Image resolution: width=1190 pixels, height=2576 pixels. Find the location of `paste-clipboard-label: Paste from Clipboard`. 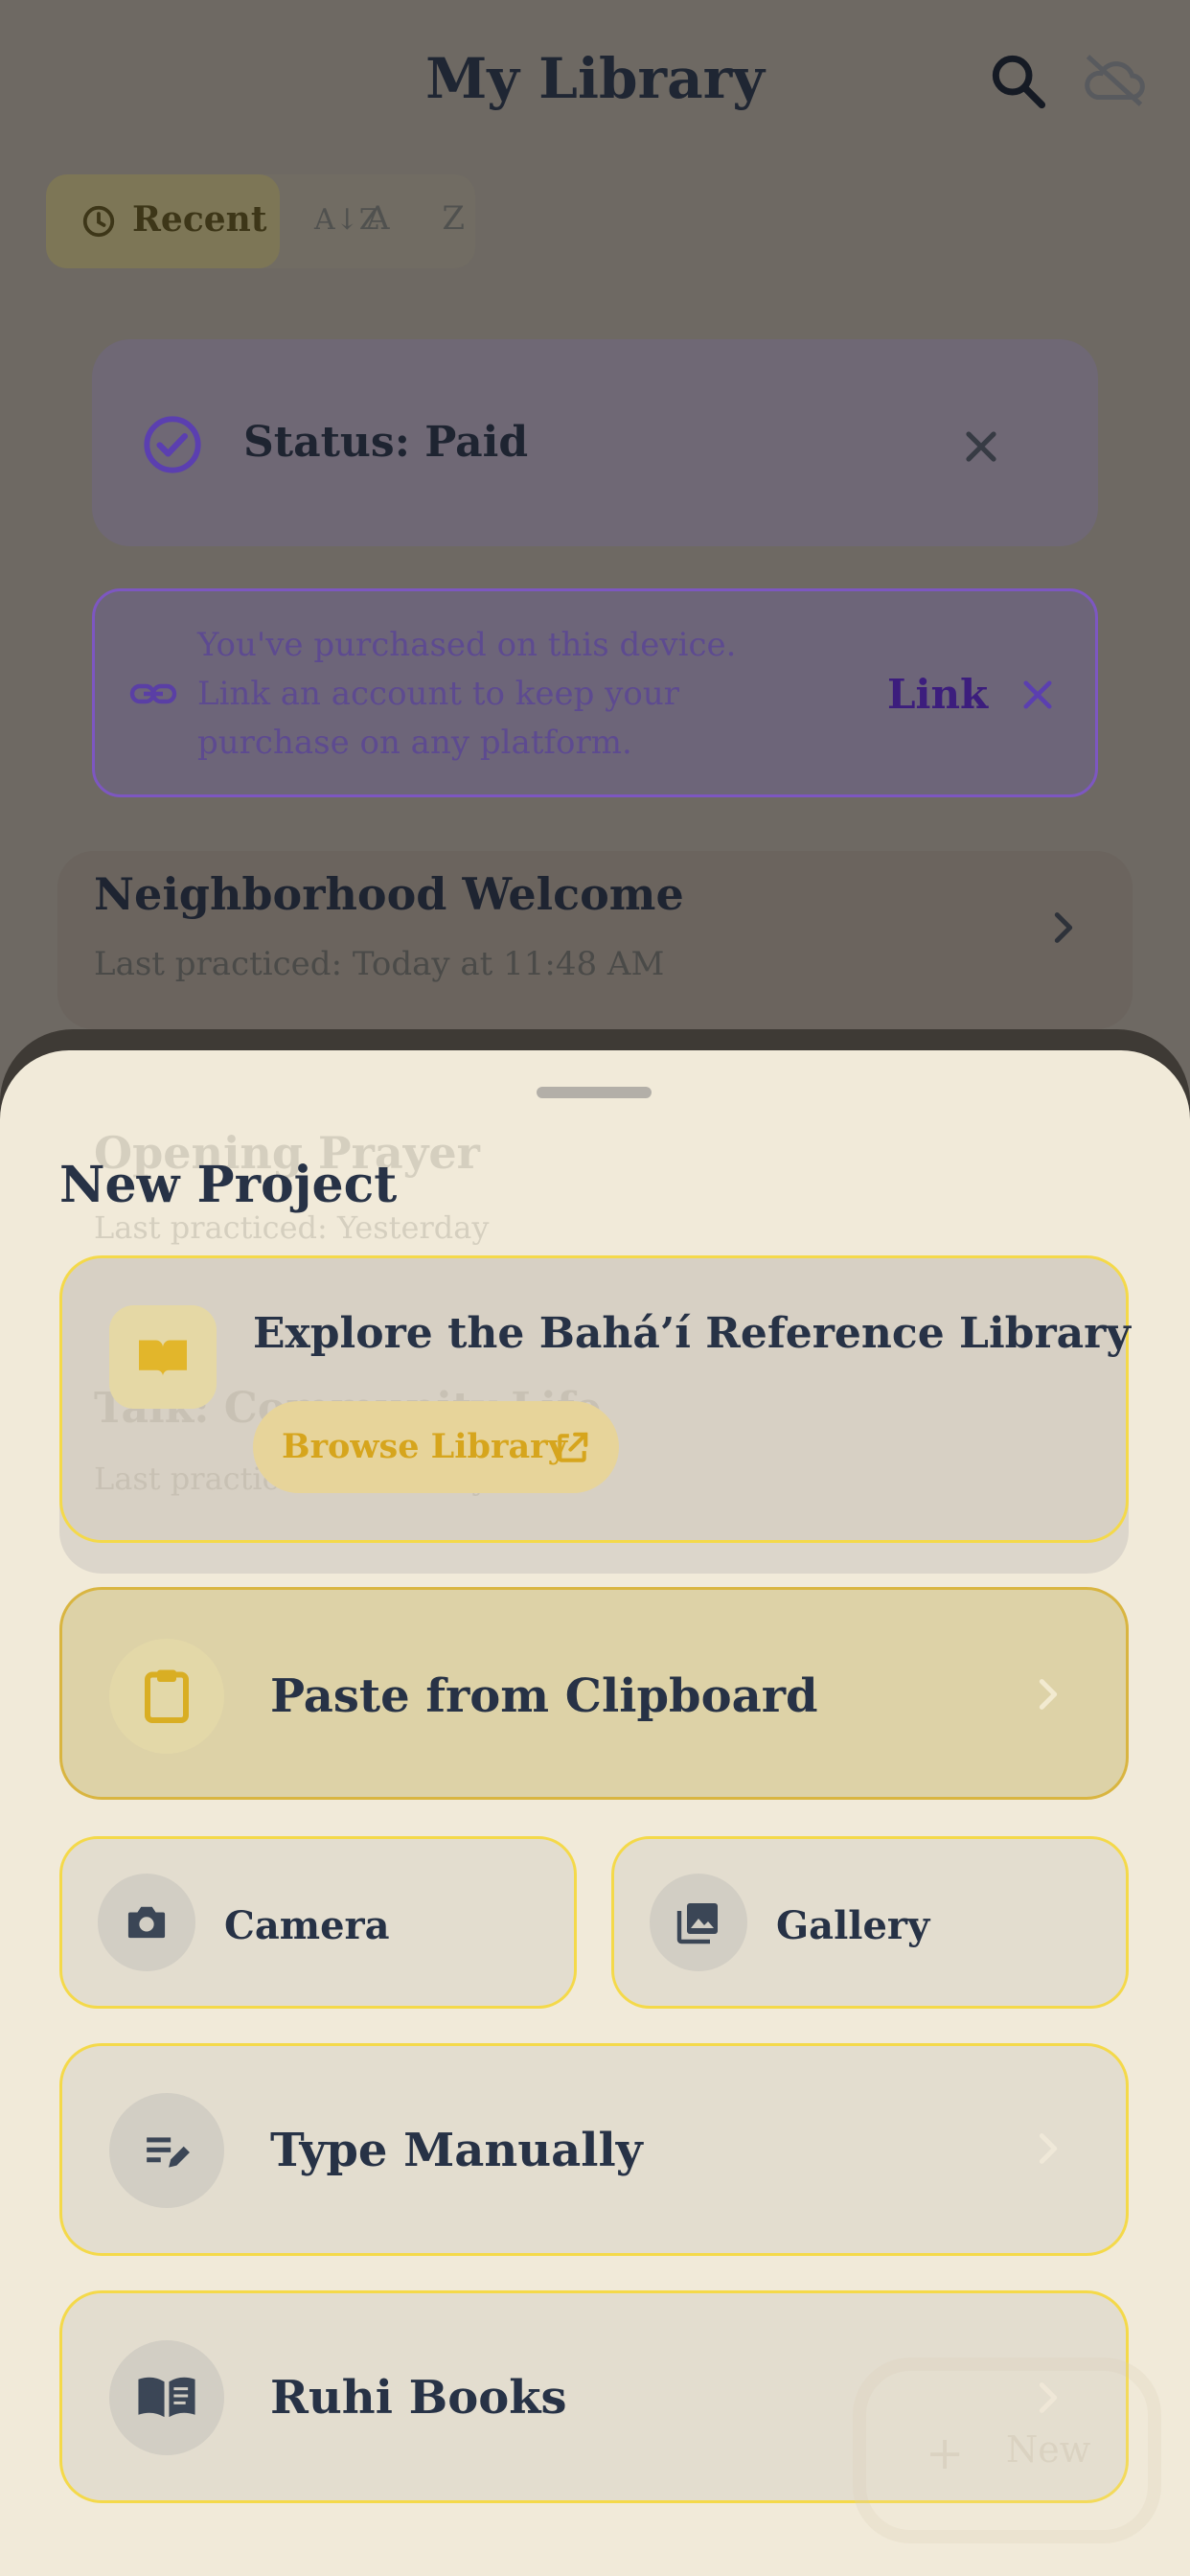

paste-clipboard-label: Paste from Clipboard is located at coordinates (544, 1696).